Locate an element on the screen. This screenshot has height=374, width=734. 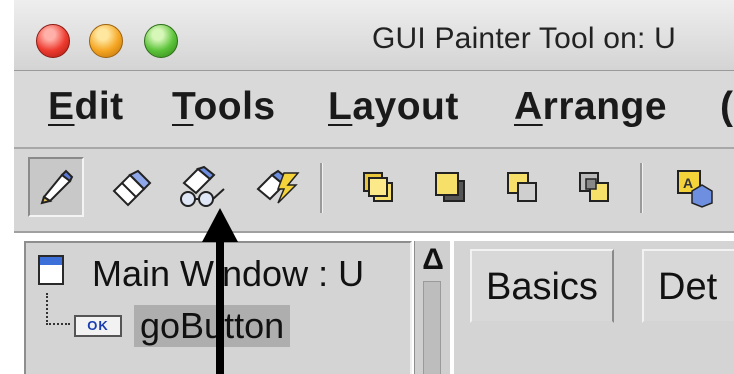
send-to-back-icon is located at coordinates (450, 187).